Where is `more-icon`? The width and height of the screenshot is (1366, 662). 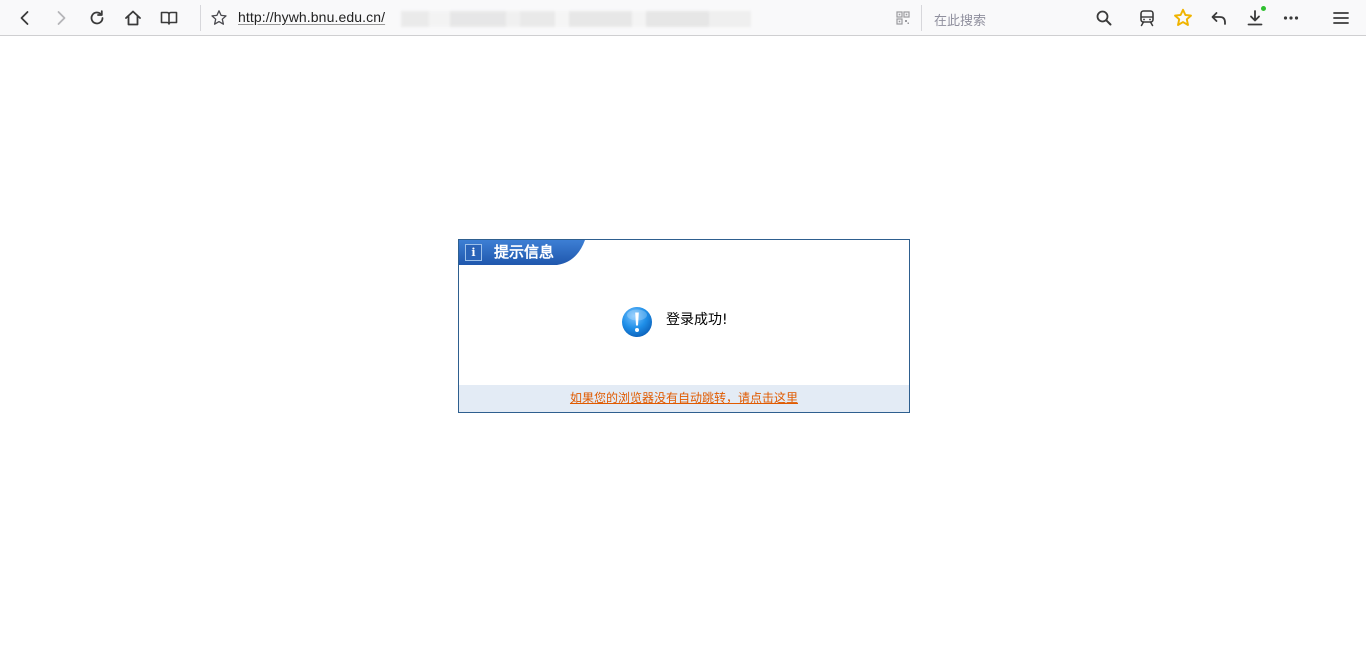
more-icon is located at coordinates (1291, 18).